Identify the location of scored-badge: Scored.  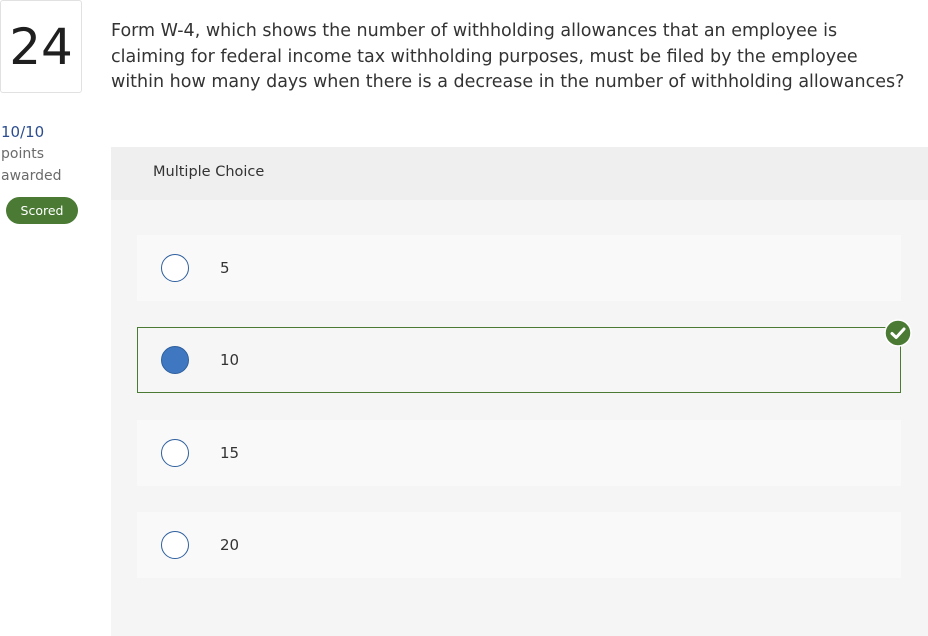
(42, 210).